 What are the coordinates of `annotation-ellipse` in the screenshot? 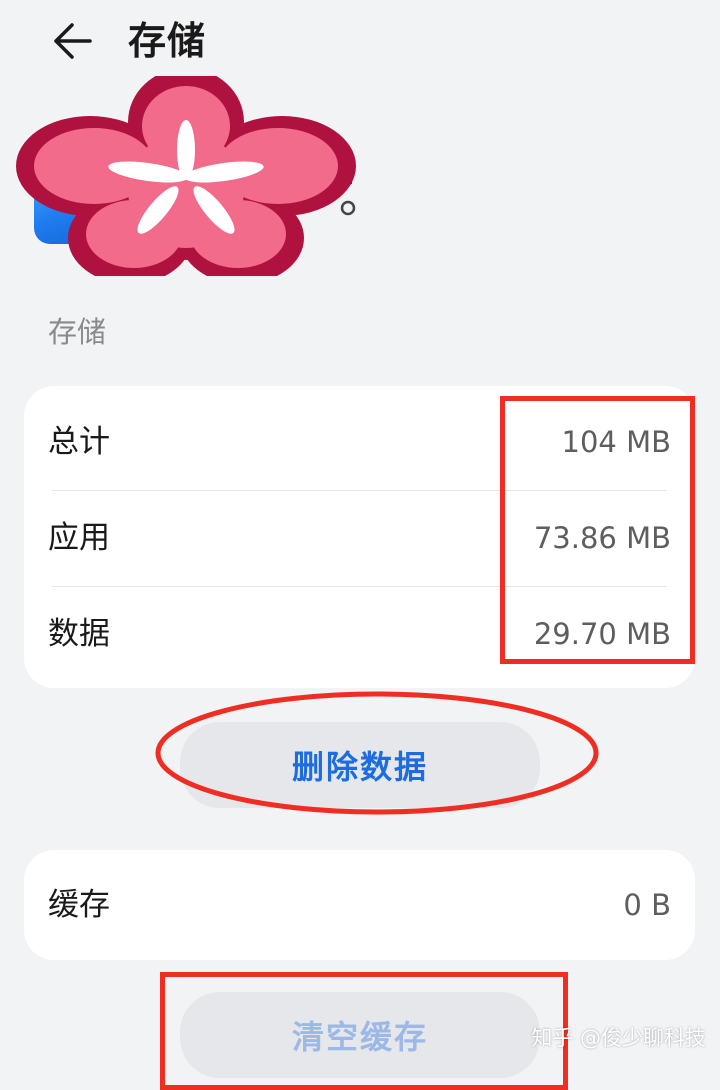 It's located at (377, 753).